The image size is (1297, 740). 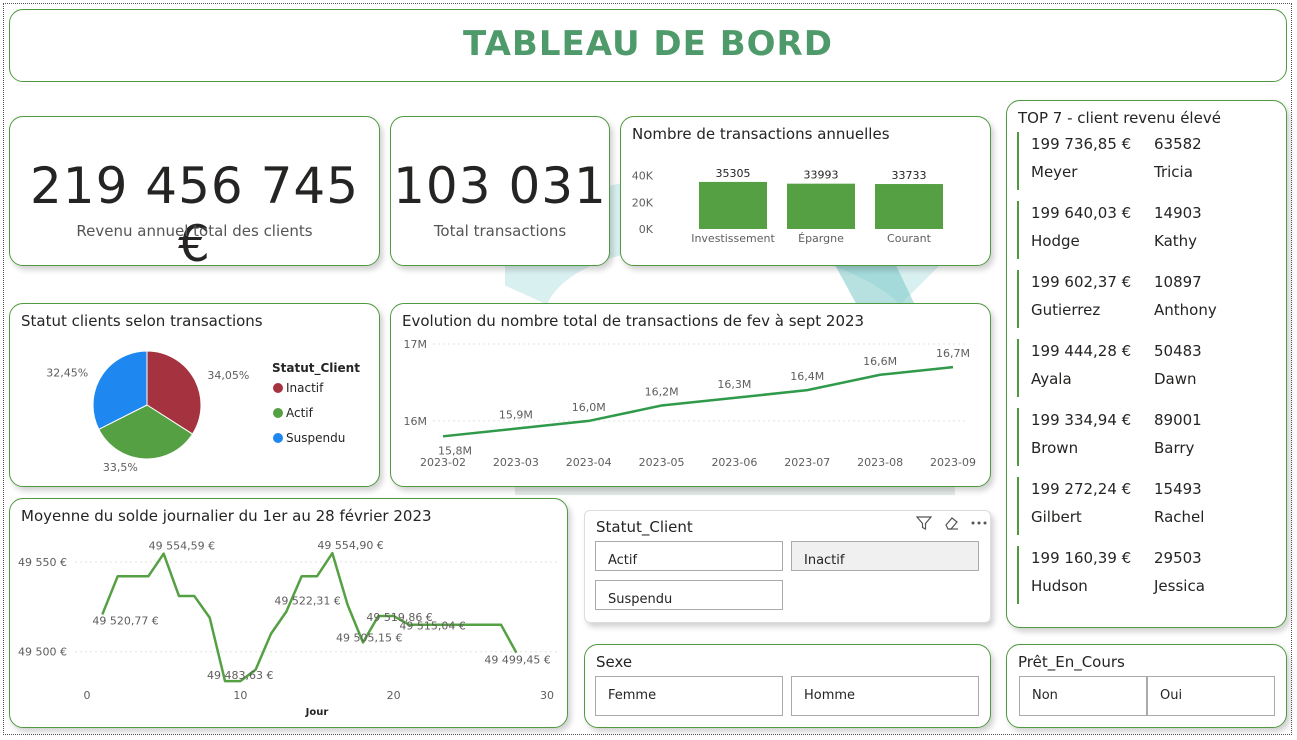 I want to click on bar-data-label: 33993, so click(x=821, y=175).